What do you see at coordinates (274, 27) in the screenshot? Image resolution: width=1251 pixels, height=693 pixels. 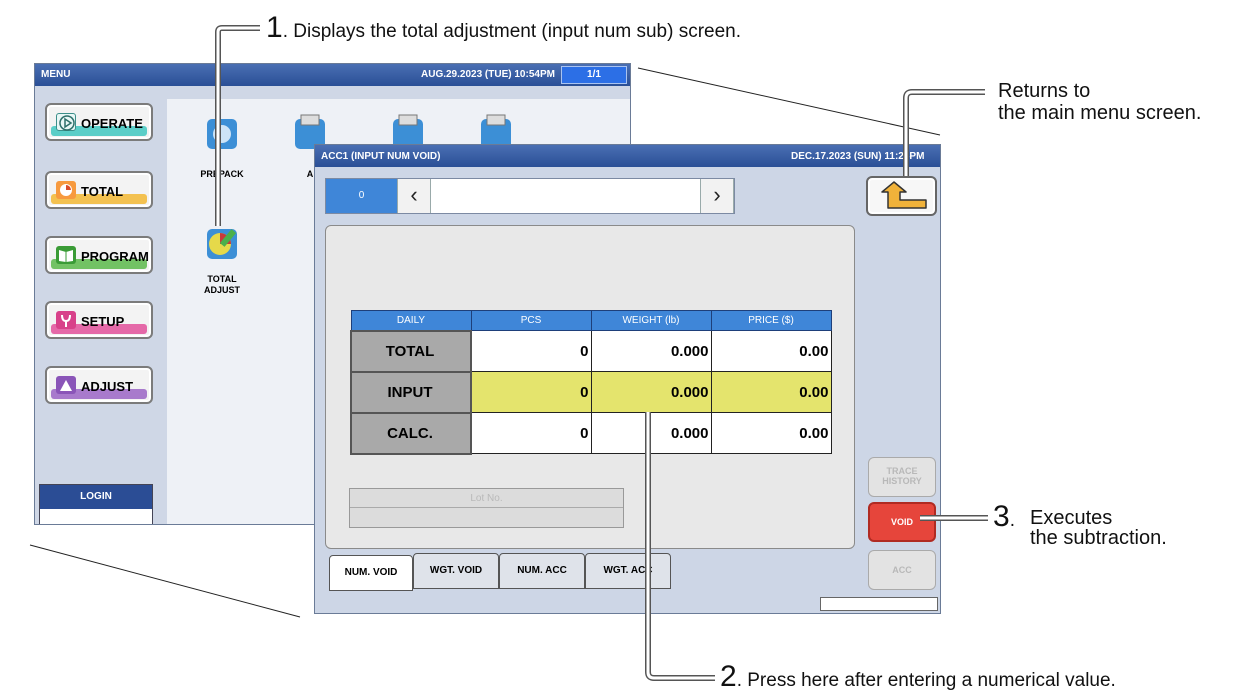 I see `callout-1-number: 1` at bounding box center [274, 27].